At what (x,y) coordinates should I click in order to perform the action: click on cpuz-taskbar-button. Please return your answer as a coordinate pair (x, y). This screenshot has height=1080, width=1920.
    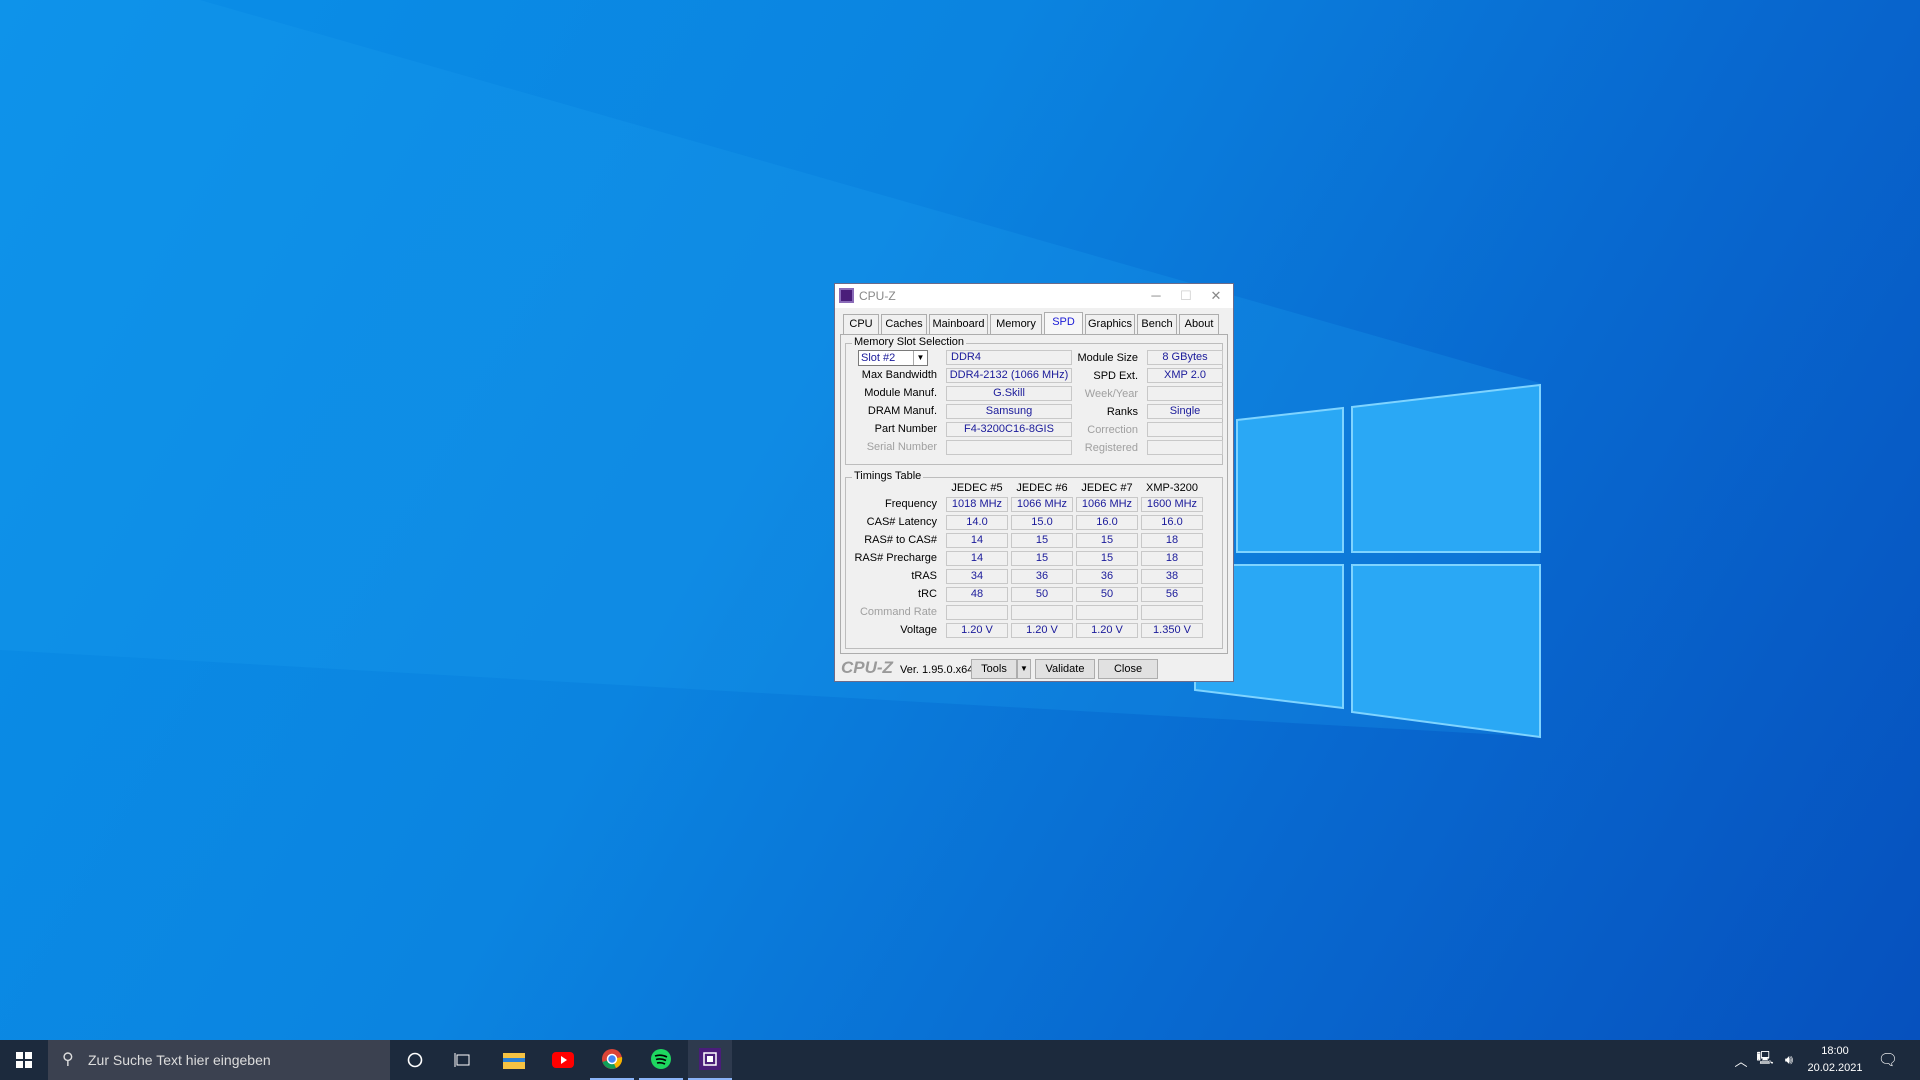
    Looking at the image, I should click on (710, 1060).